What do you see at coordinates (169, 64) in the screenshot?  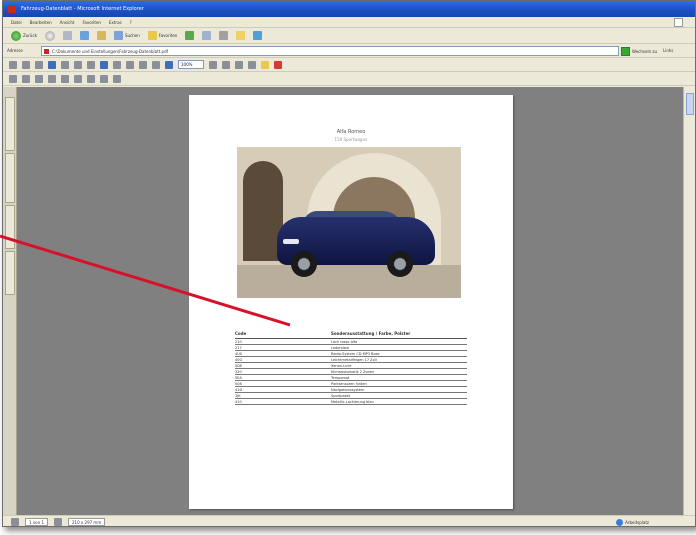 I see `rotate-icon` at bounding box center [169, 64].